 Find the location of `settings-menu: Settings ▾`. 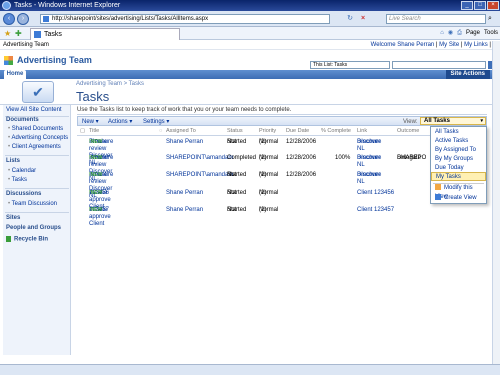

settings-menu: Settings ▾ is located at coordinates (156, 122).